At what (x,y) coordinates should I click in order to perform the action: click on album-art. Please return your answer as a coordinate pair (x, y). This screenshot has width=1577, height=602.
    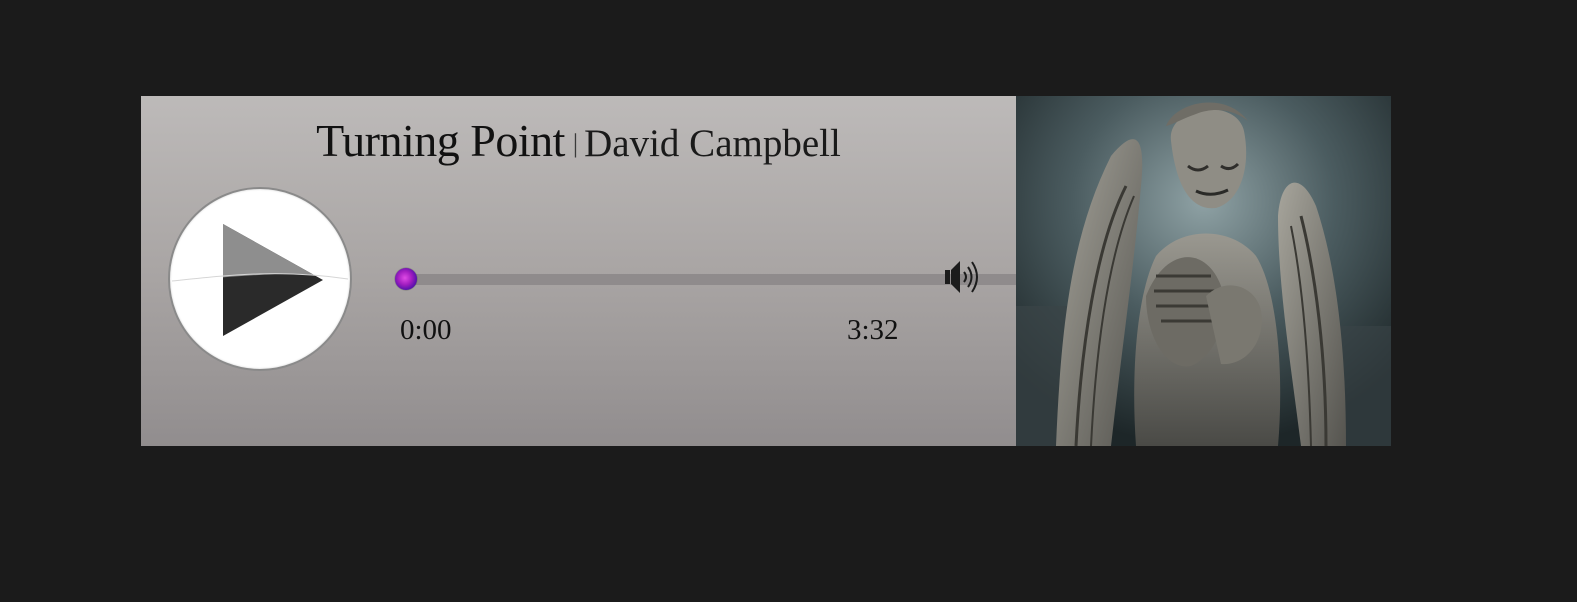
    Looking at the image, I should click on (1203, 271).